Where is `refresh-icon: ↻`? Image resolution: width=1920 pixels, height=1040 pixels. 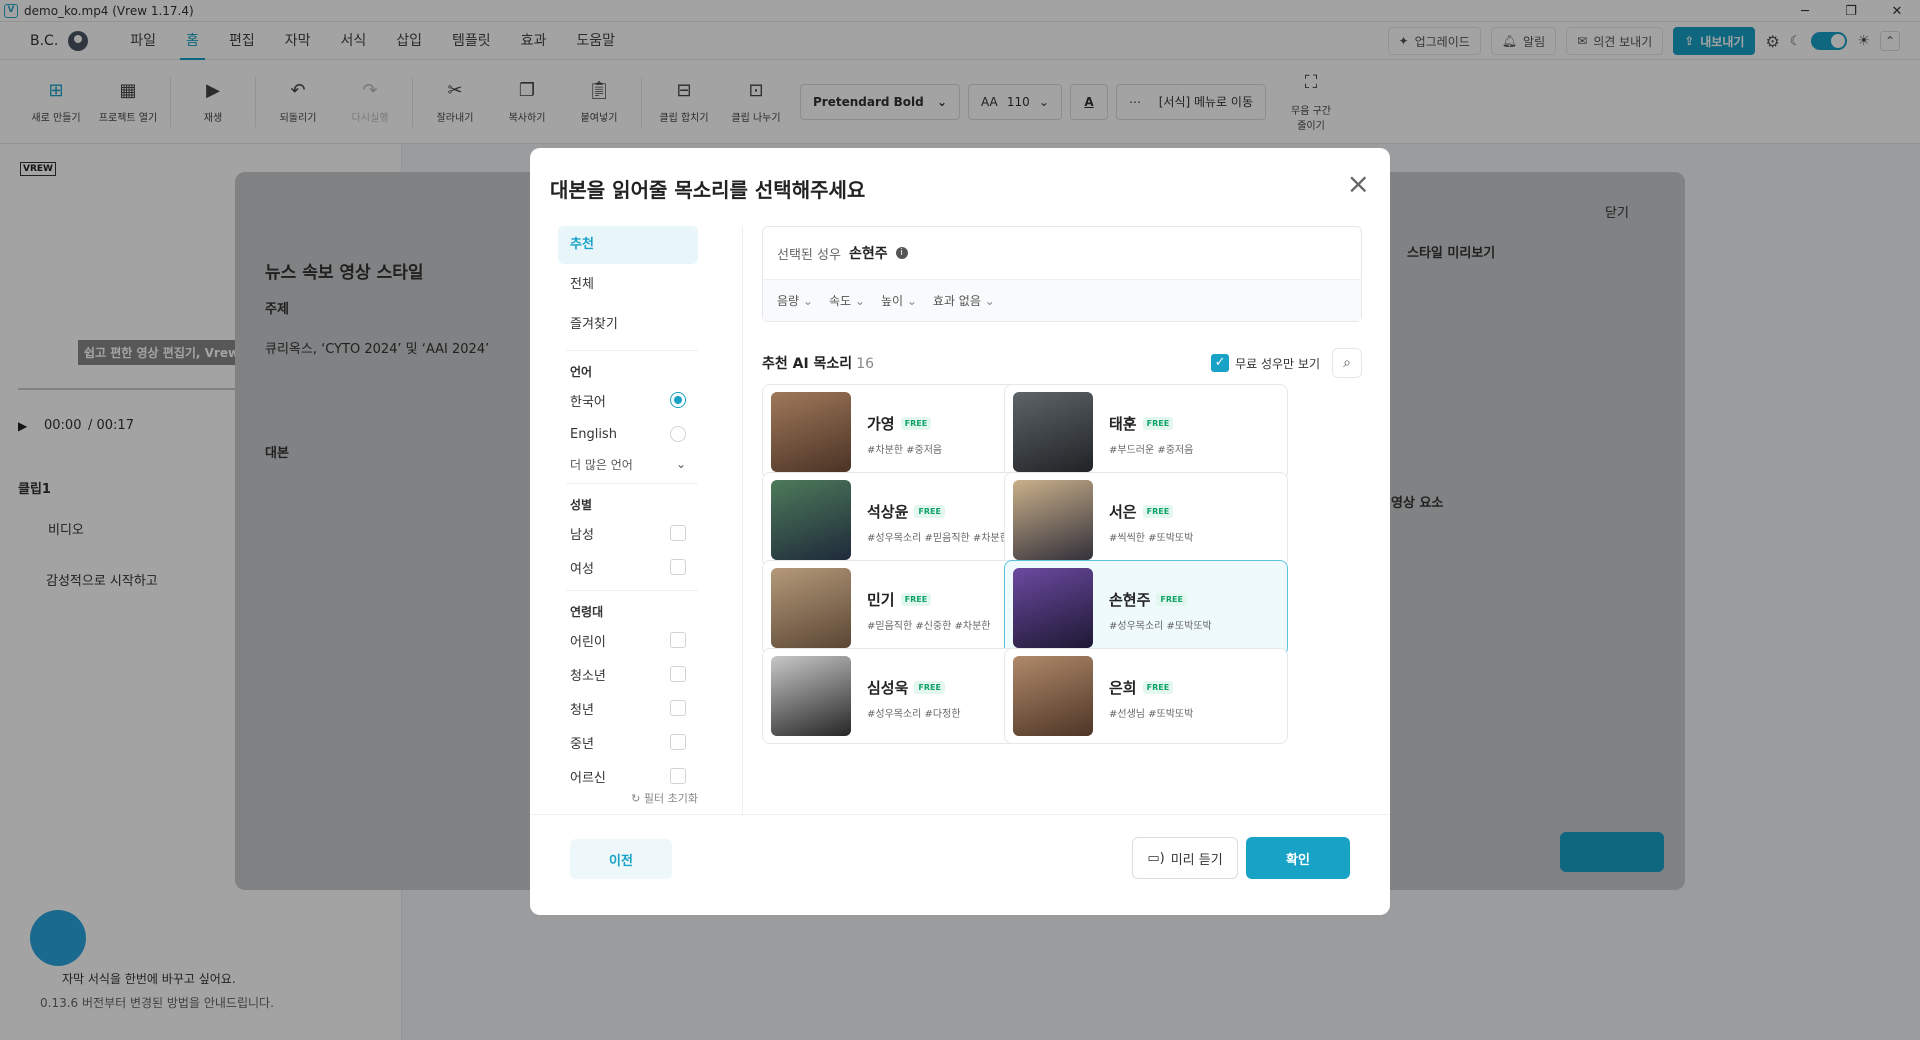
refresh-icon: ↻ is located at coordinates (637, 798).